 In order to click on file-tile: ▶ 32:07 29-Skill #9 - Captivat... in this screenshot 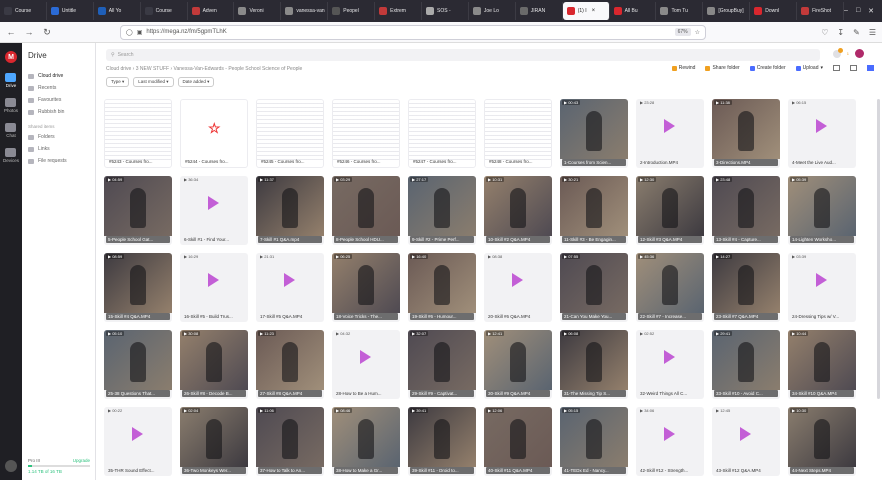, I will do `click(442, 364)`.